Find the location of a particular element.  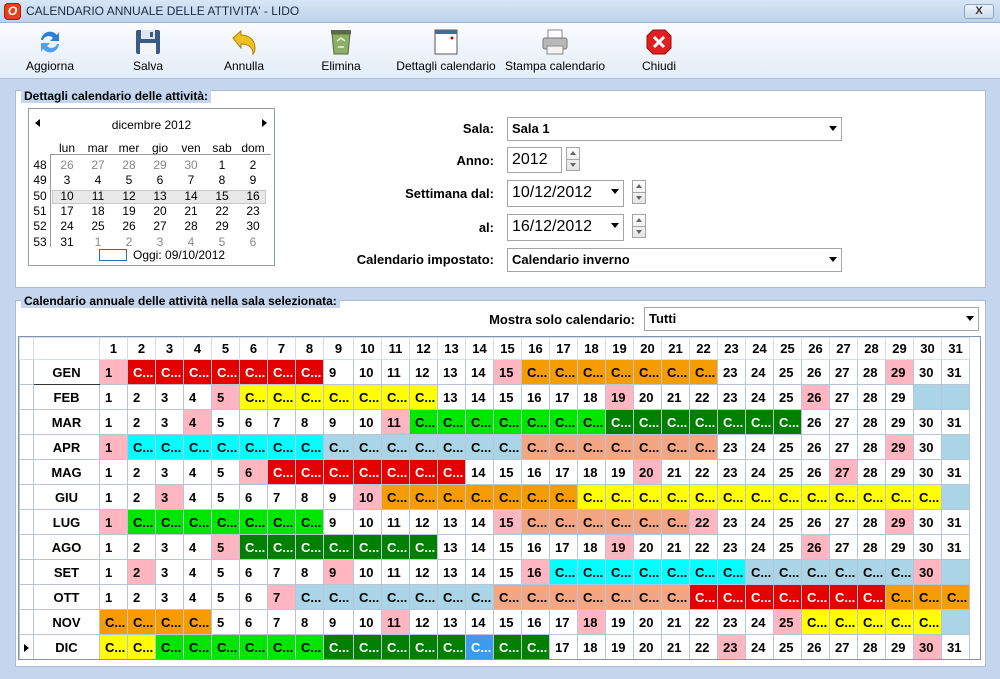

day-cell: 16 is located at coordinates (535, 572).